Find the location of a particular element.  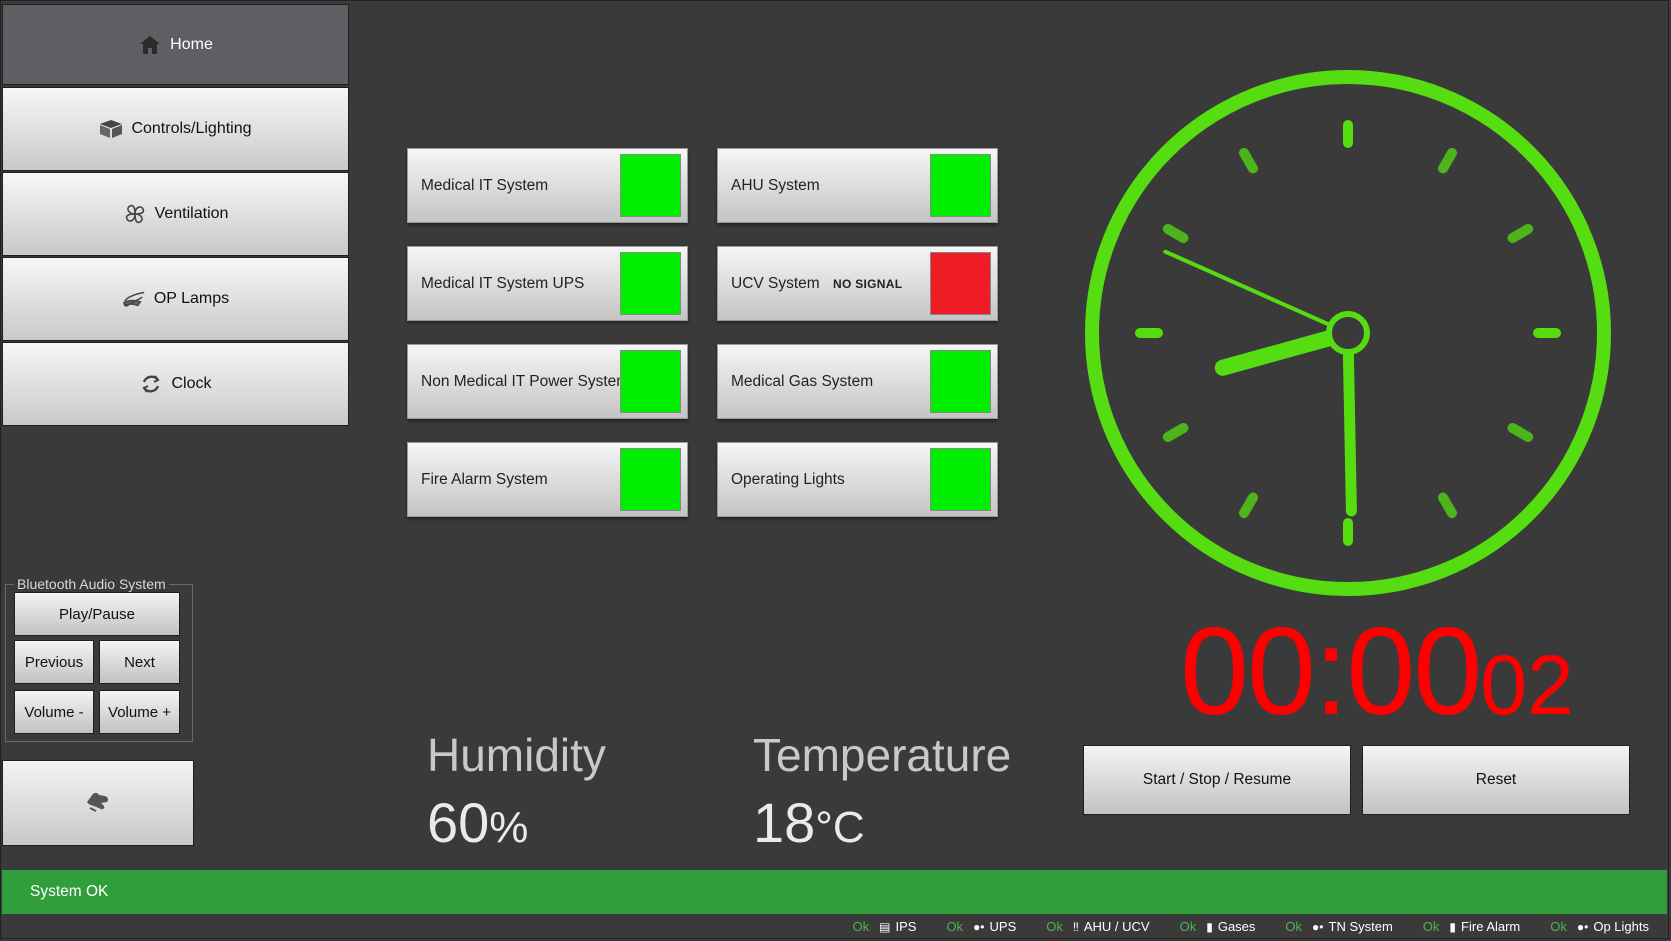

system-status-text: System OK is located at coordinates (69, 891).